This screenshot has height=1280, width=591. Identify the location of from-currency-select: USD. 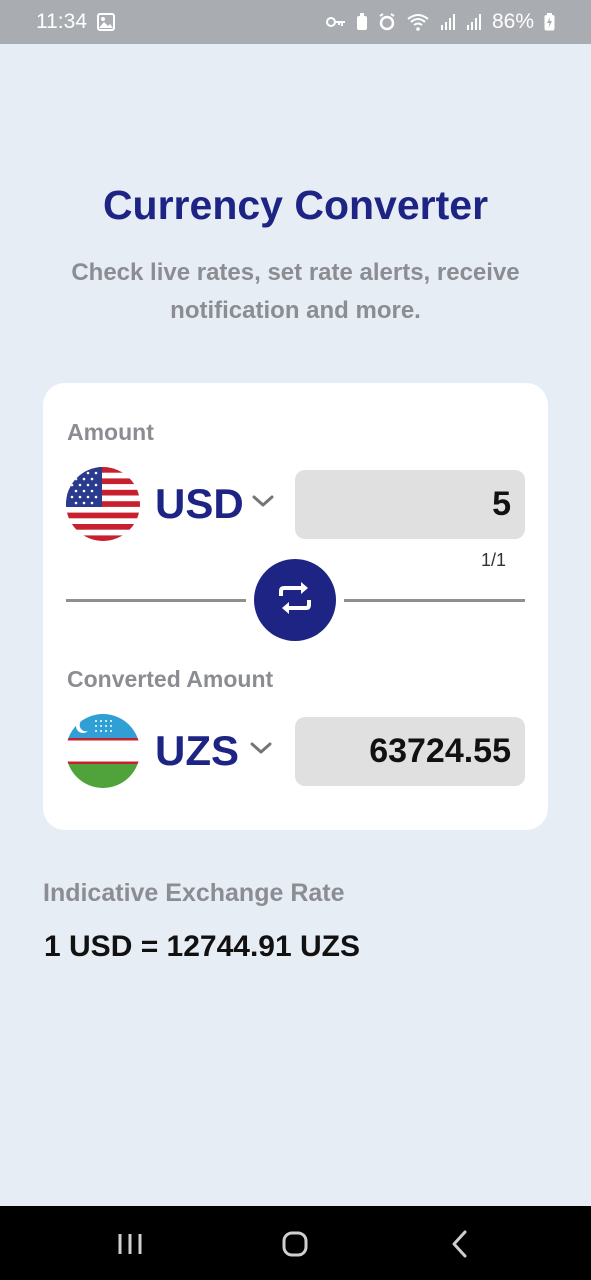
(199, 504).